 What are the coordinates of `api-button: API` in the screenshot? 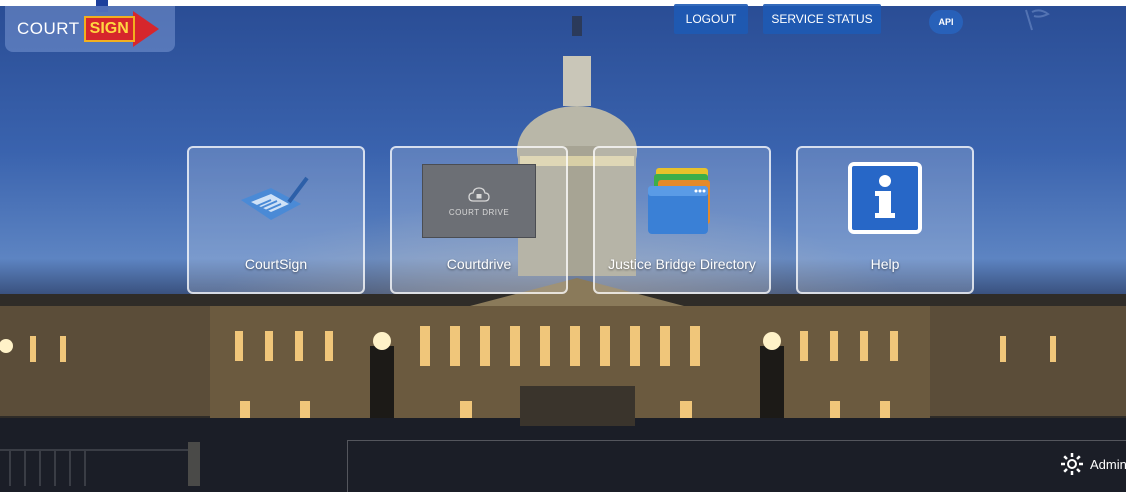 It's located at (946, 22).